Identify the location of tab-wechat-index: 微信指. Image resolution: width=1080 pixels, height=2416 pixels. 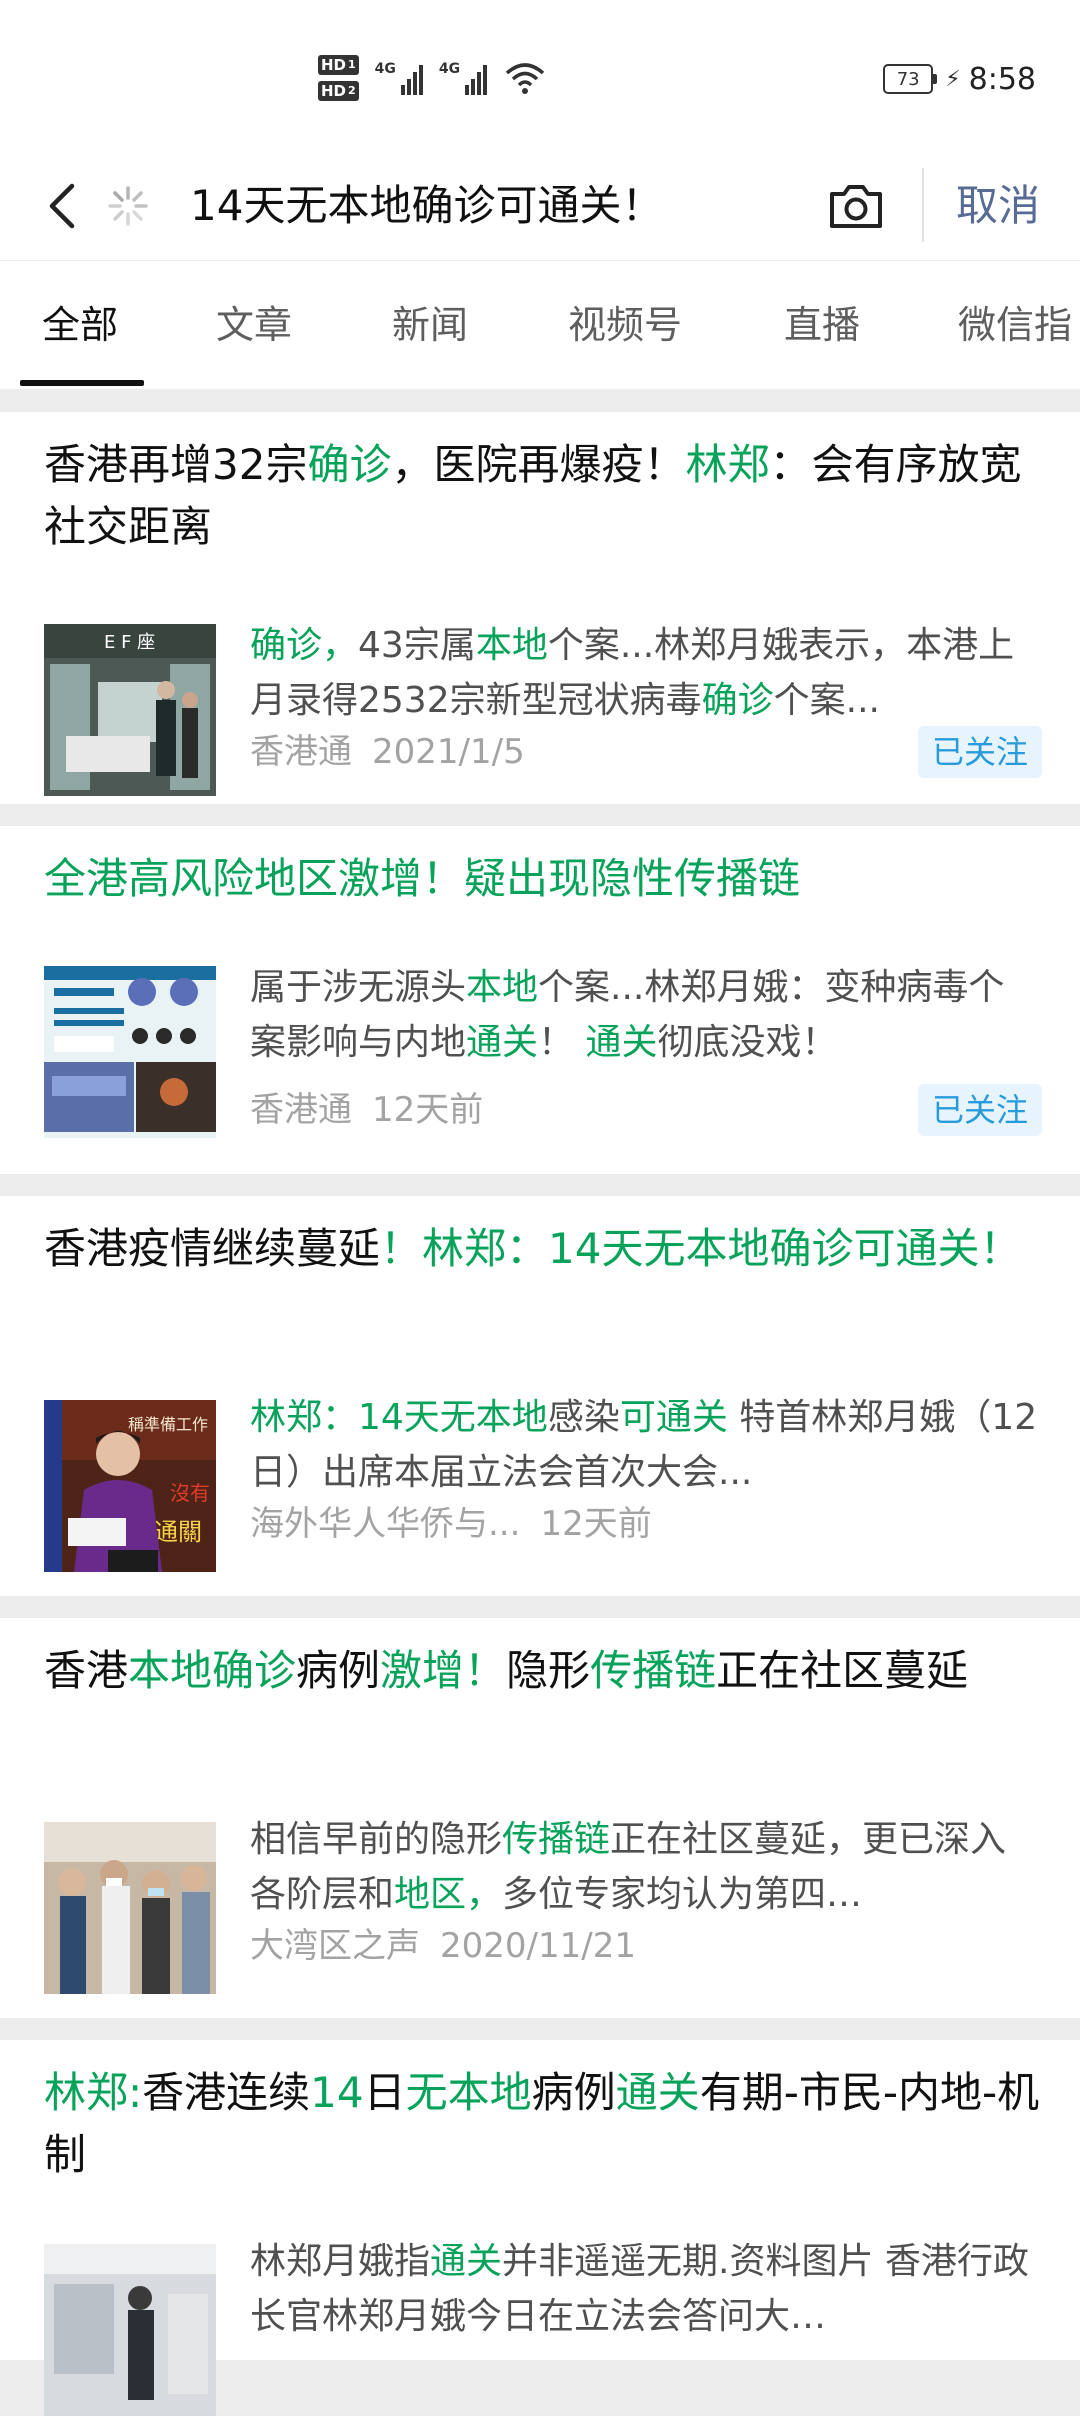
(1015, 325).